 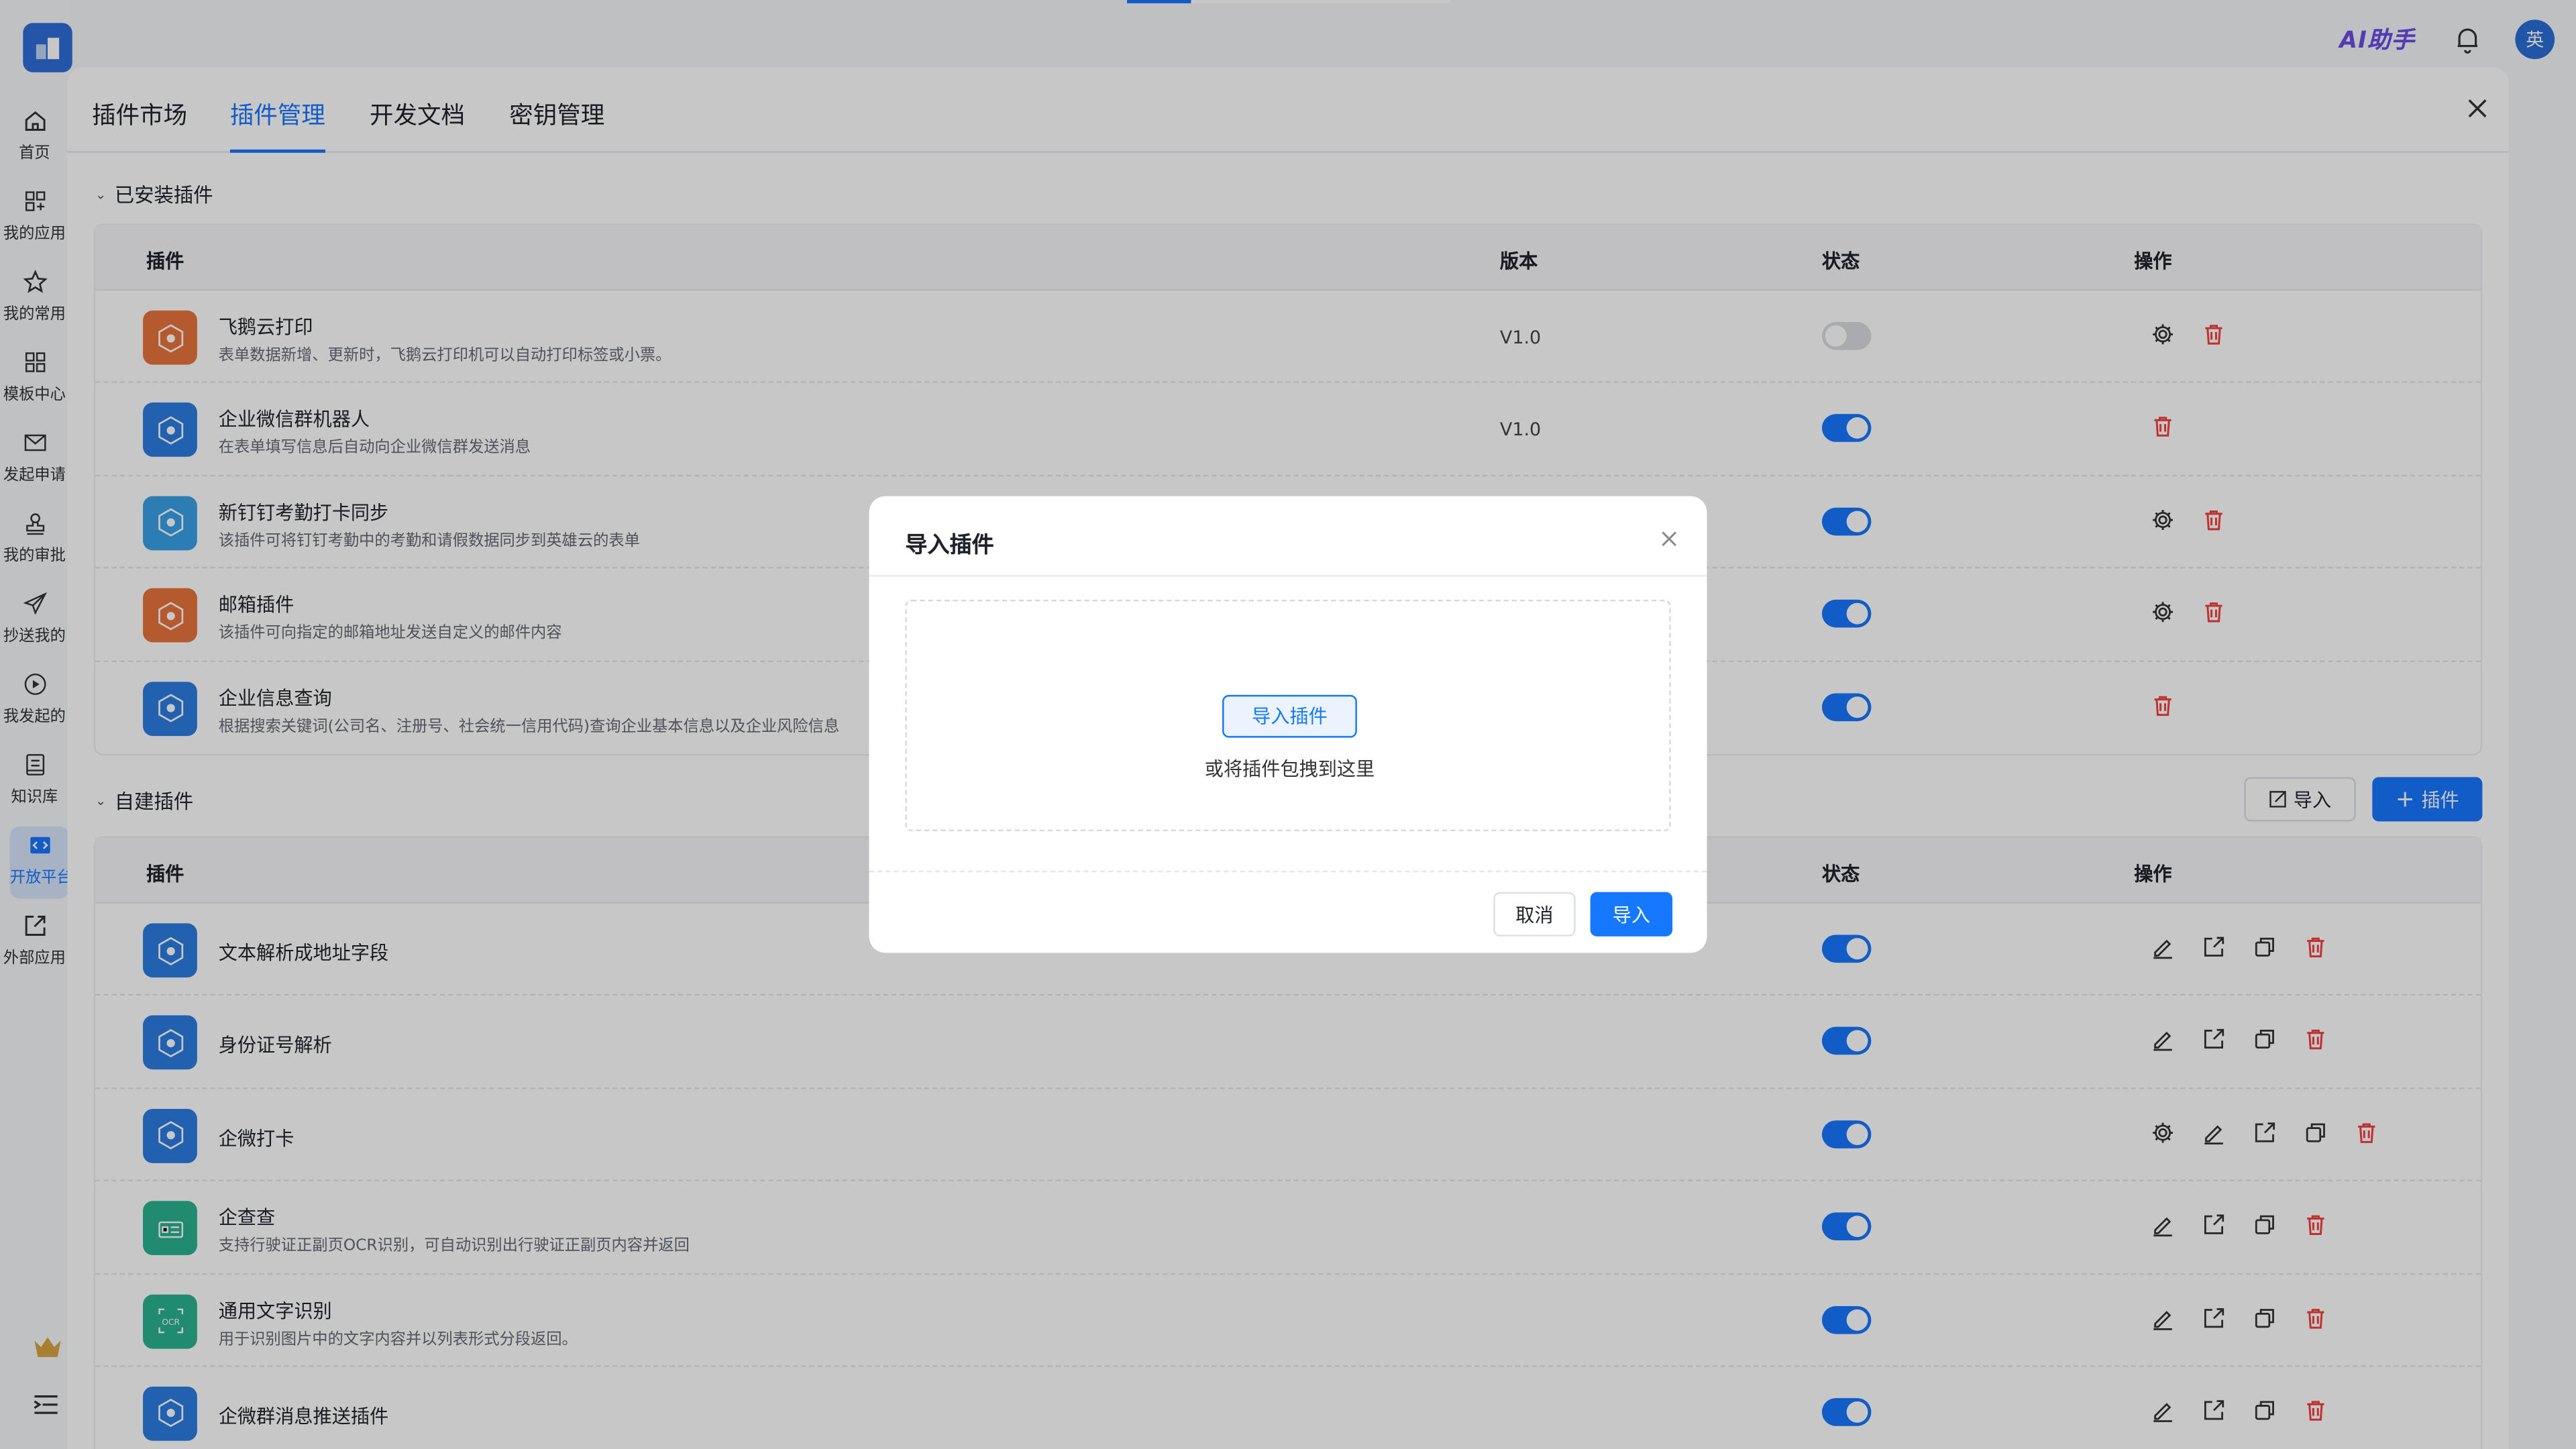 I want to click on dialog-title: 导入插件, so click(x=949, y=545).